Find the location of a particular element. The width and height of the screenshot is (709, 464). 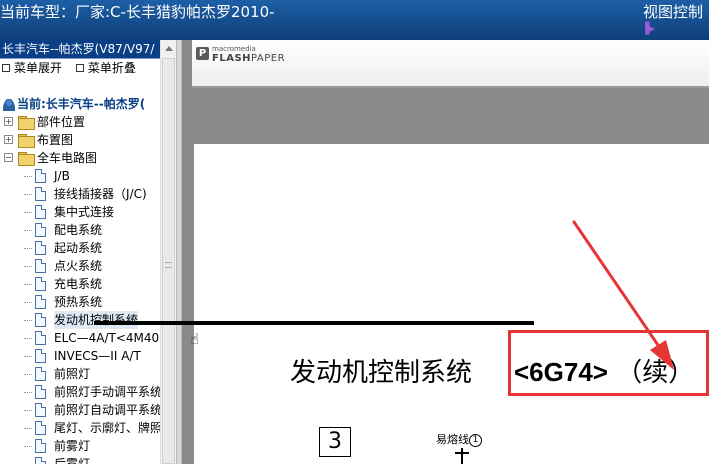

tree-current-node: 当前:长丰汽车--帕杰罗( is located at coordinates (80, 104).